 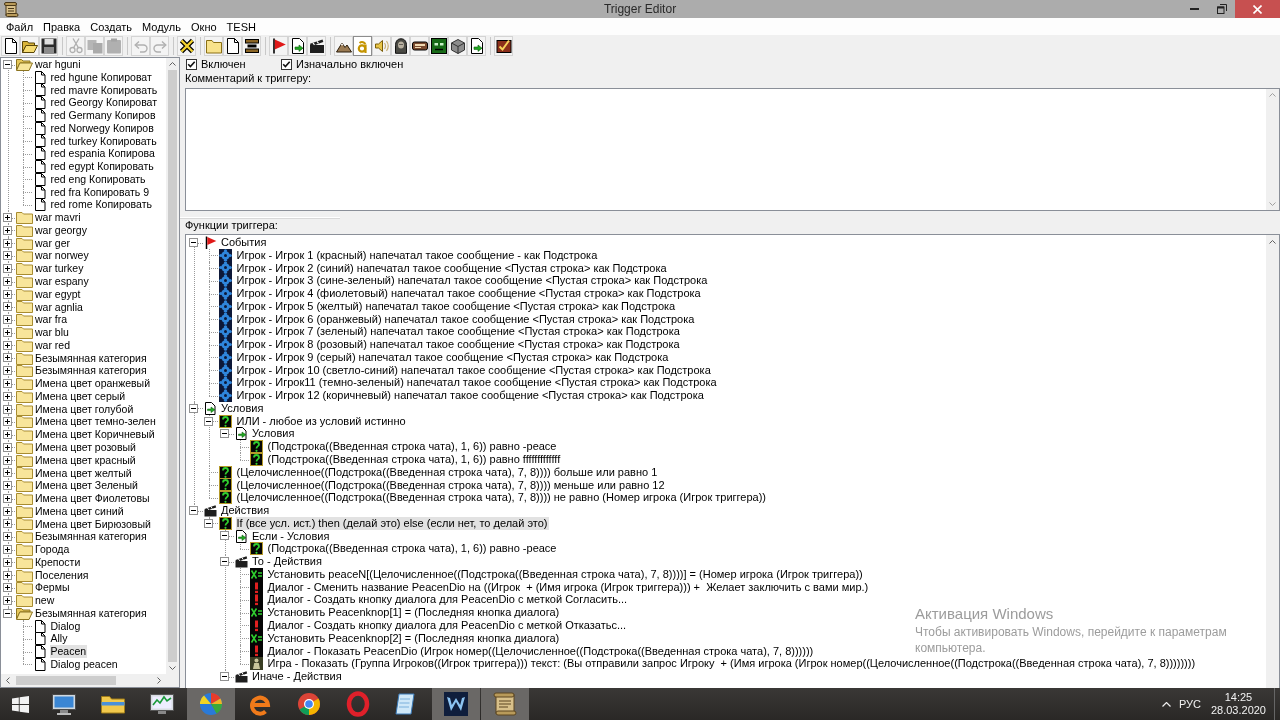 What do you see at coordinates (468, 293) in the screenshot?
I see `tree-item: Игрок - Игрок 4 (фиолетовый) напечатал такое сообщение <Пустая строка> как Подстрока` at bounding box center [468, 293].